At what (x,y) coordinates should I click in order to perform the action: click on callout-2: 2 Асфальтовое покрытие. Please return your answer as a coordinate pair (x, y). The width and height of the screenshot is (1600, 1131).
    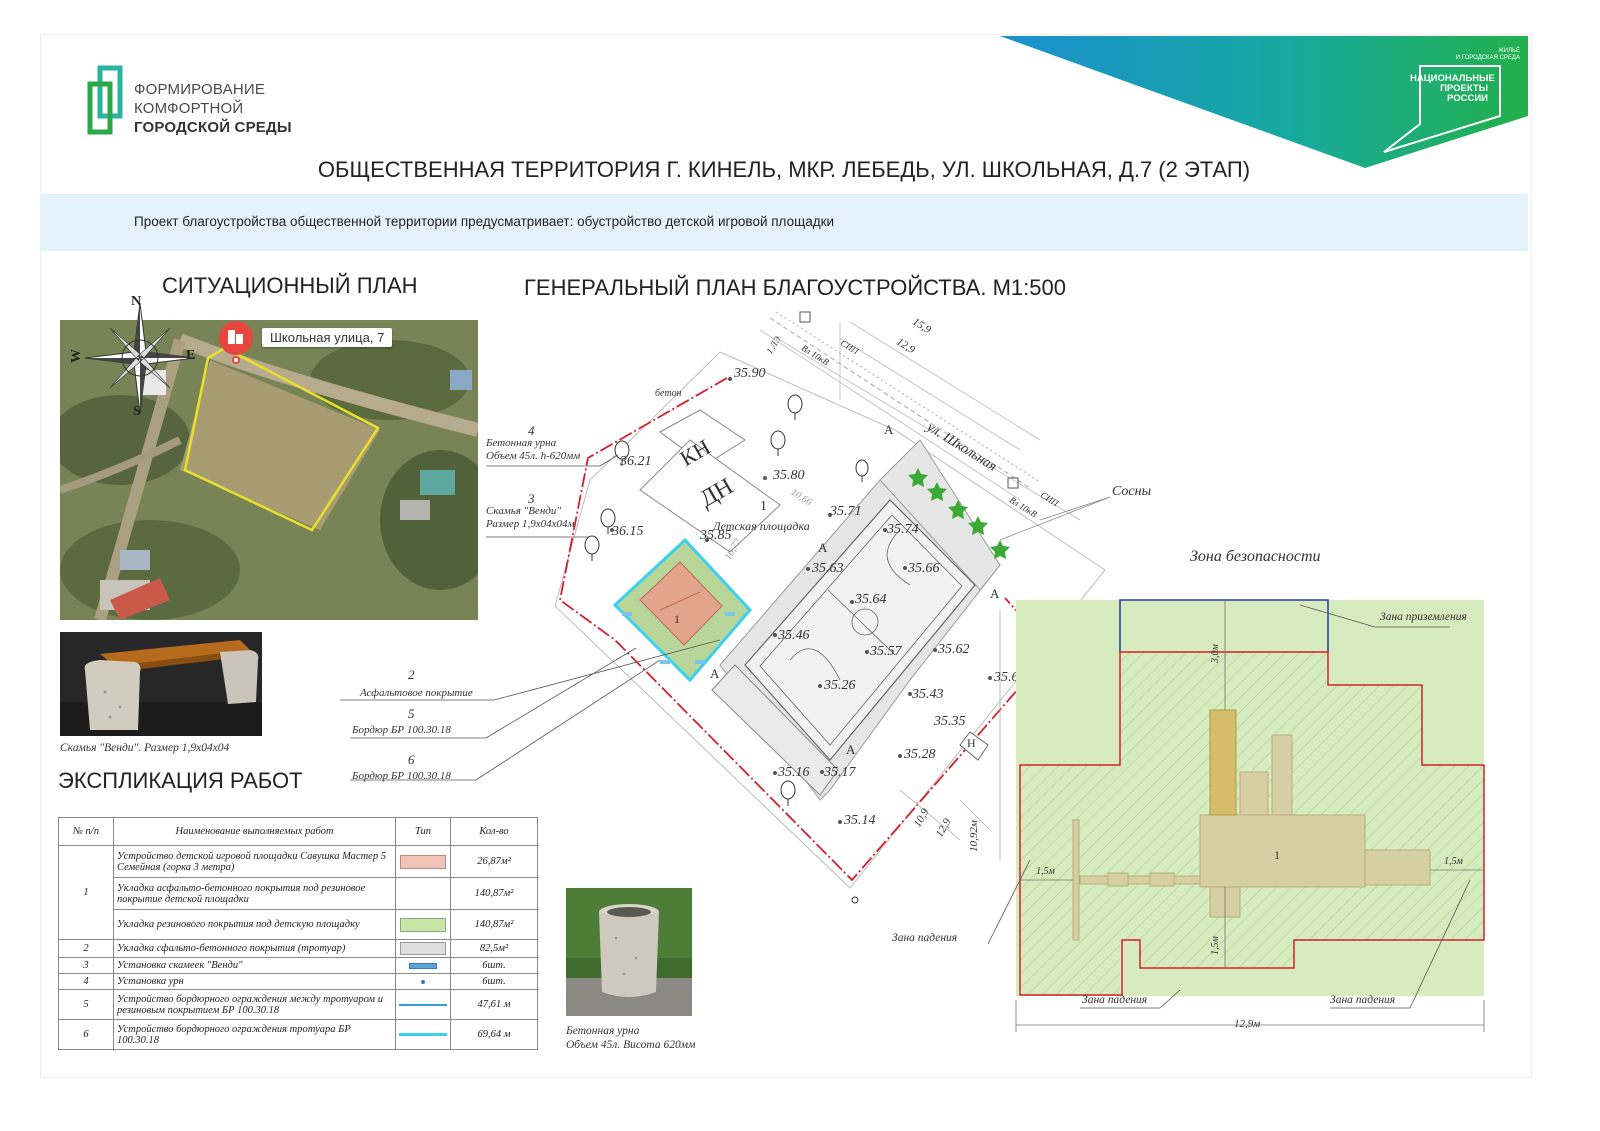
    Looking at the image, I should click on (416, 684).